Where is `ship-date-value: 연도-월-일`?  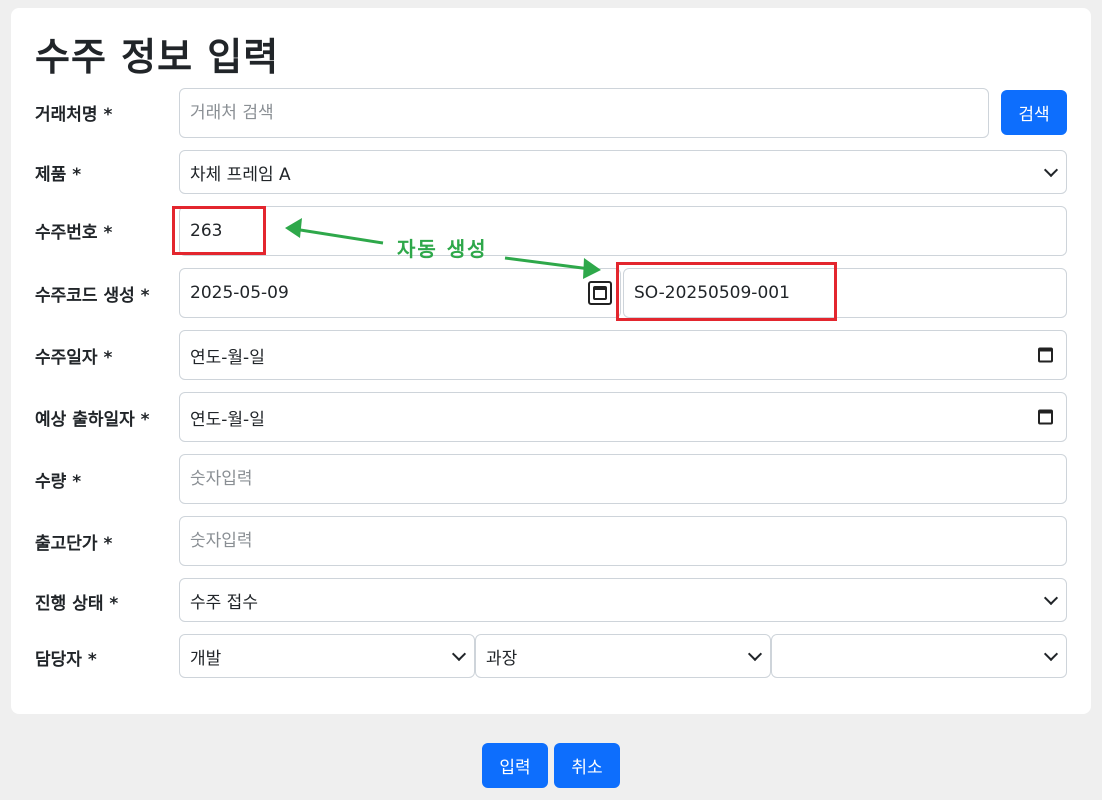 ship-date-value: 연도-월-일 is located at coordinates (227, 419).